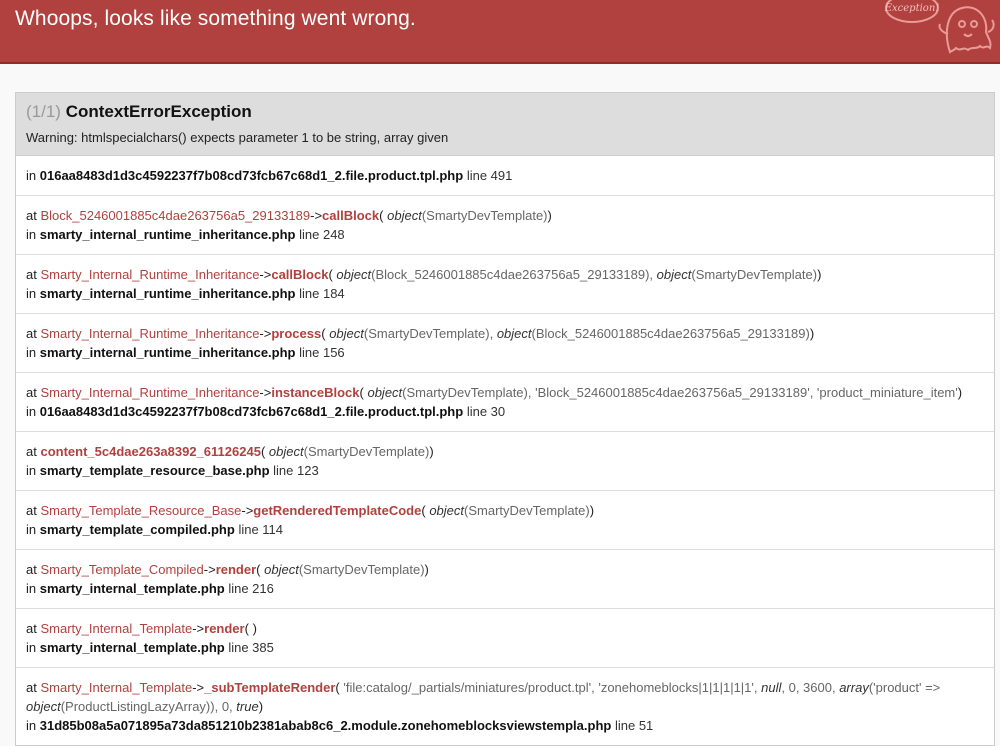 The height and width of the screenshot is (746, 1000). Describe the element at coordinates (912, 8) in the screenshot. I see `logo-text: Exception!` at that location.